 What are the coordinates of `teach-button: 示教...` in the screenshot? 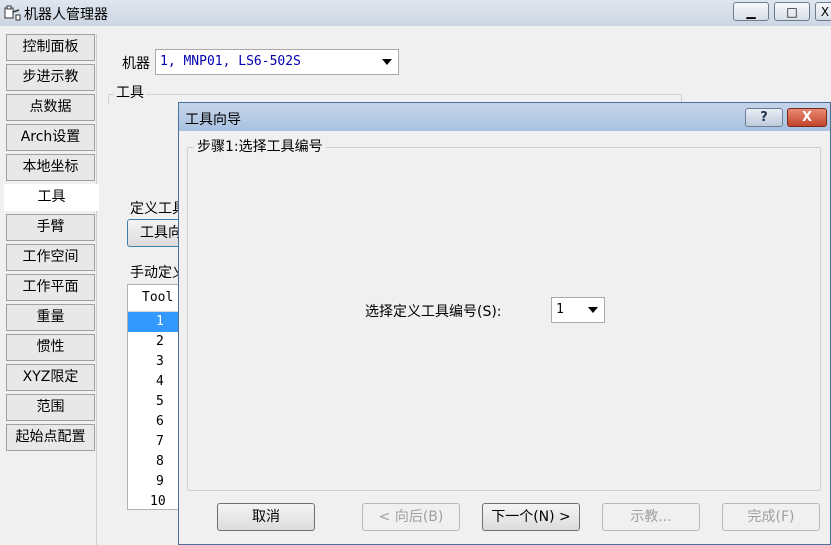 It's located at (651, 517).